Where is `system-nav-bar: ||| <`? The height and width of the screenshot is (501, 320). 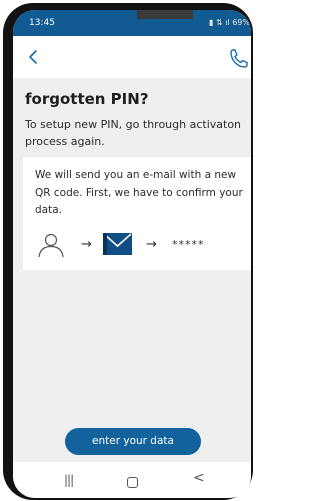
system-nav-bar: ||| < is located at coordinates (132, 480).